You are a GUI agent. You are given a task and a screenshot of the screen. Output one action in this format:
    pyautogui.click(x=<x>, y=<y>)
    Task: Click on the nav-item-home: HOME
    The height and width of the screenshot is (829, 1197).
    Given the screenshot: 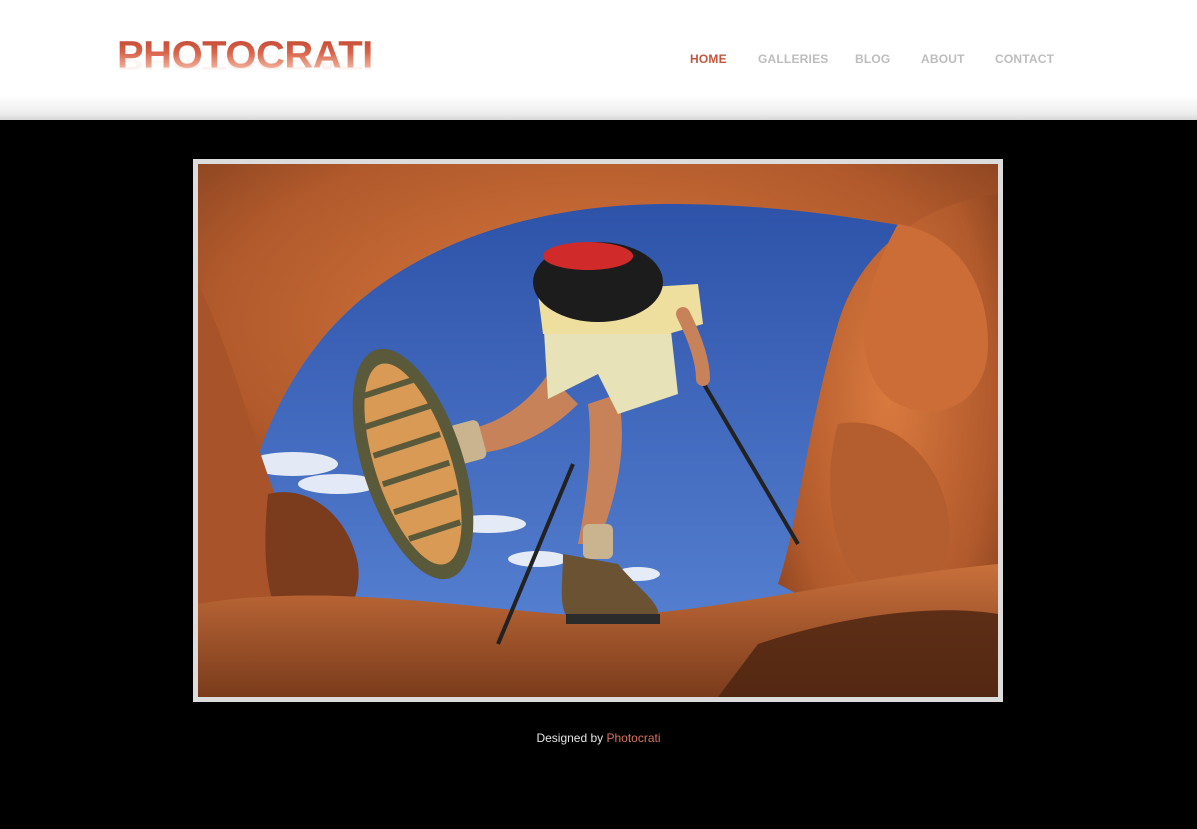 What is the action you would take?
    pyautogui.click(x=708, y=59)
    